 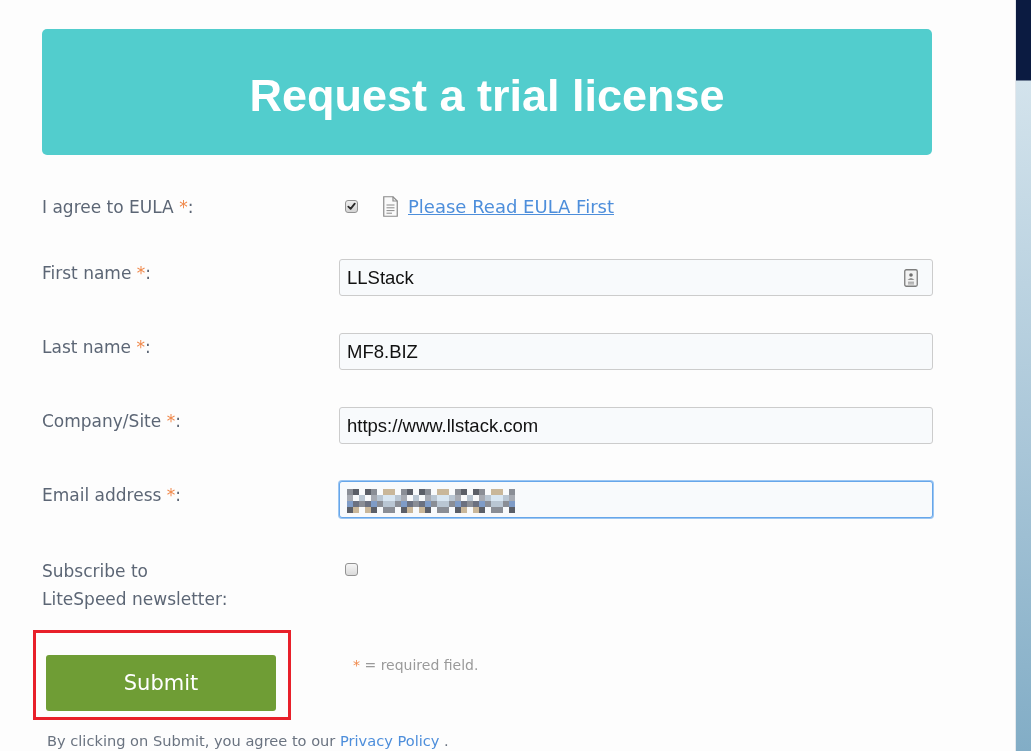 What do you see at coordinates (97, 347) in the screenshot?
I see `field-label: Last name *:` at bounding box center [97, 347].